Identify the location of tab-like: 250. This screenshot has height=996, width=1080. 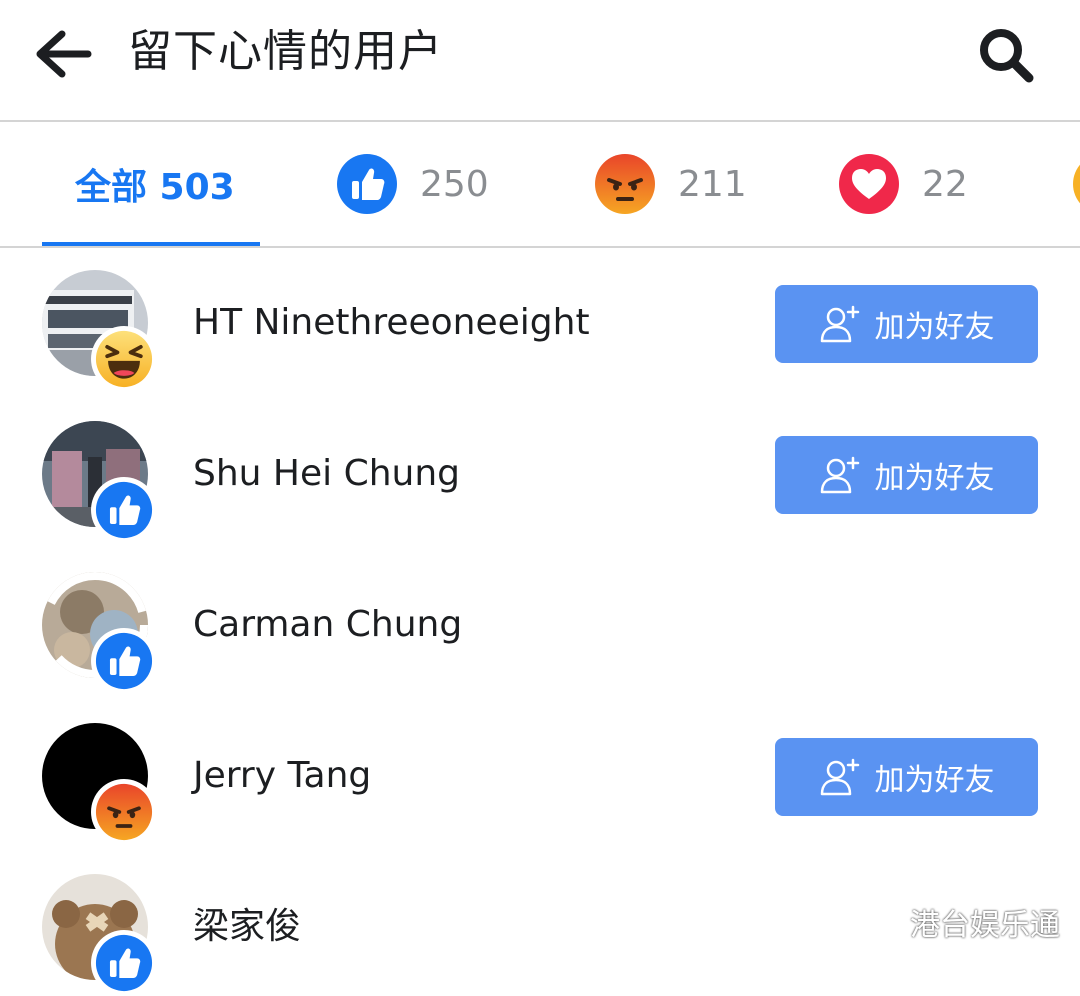
(412, 184).